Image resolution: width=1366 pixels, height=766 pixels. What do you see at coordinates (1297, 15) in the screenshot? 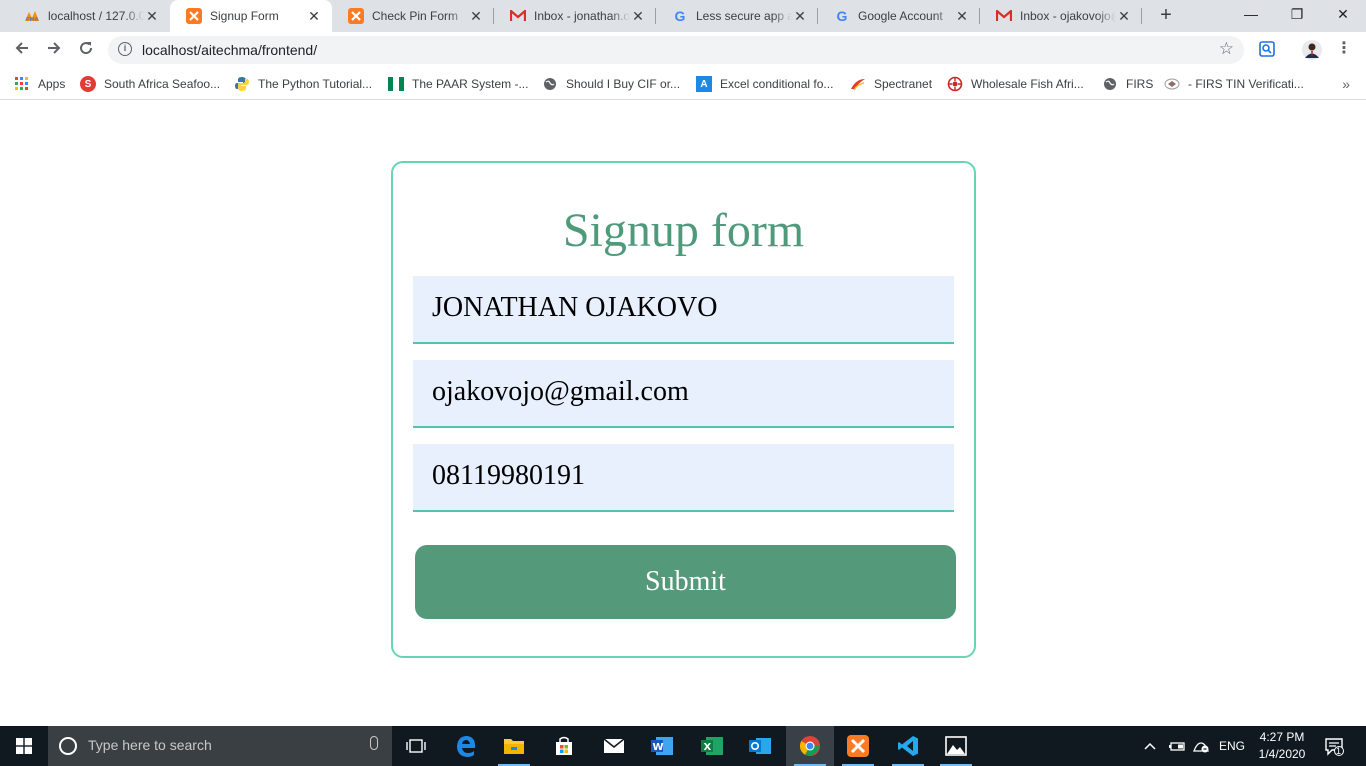
I see `restore-button: ❐` at bounding box center [1297, 15].